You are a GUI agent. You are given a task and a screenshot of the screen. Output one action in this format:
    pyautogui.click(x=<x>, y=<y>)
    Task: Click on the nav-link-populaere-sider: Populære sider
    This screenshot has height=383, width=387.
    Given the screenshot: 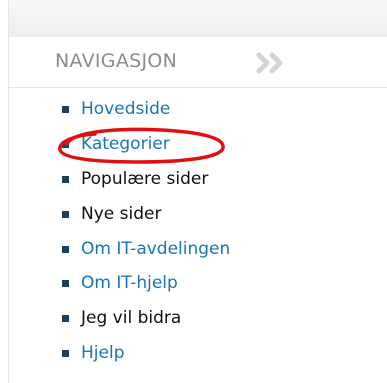 What is the action you would take?
    pyautogui.click(x=144, y=179)
    